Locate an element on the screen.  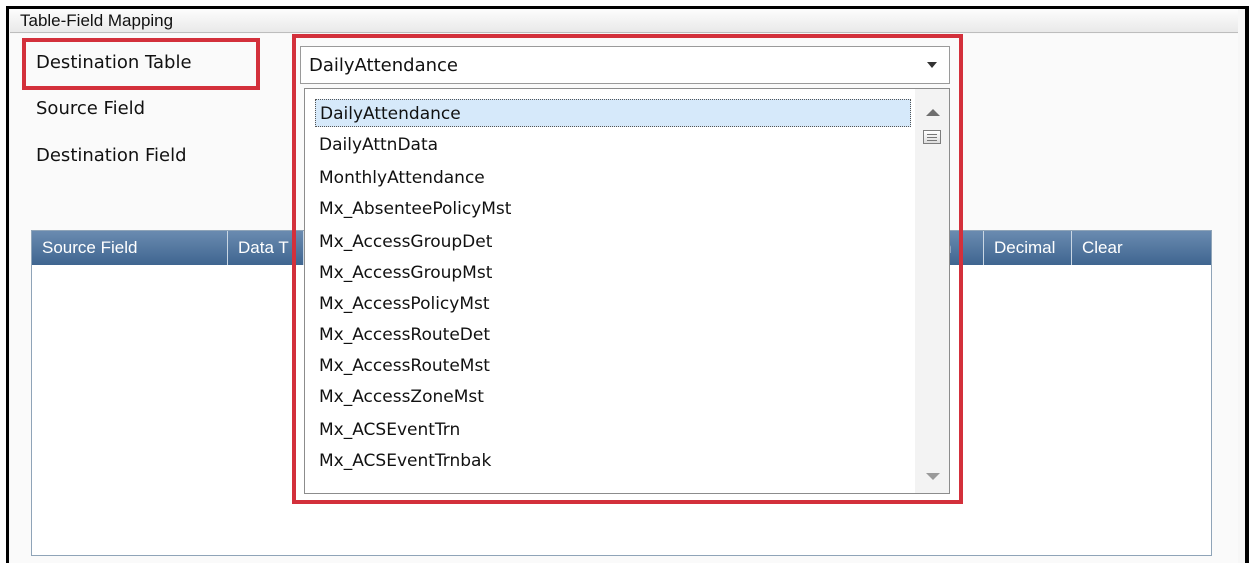
column-header-clear: Clear is located at coordinates (1141, 248).